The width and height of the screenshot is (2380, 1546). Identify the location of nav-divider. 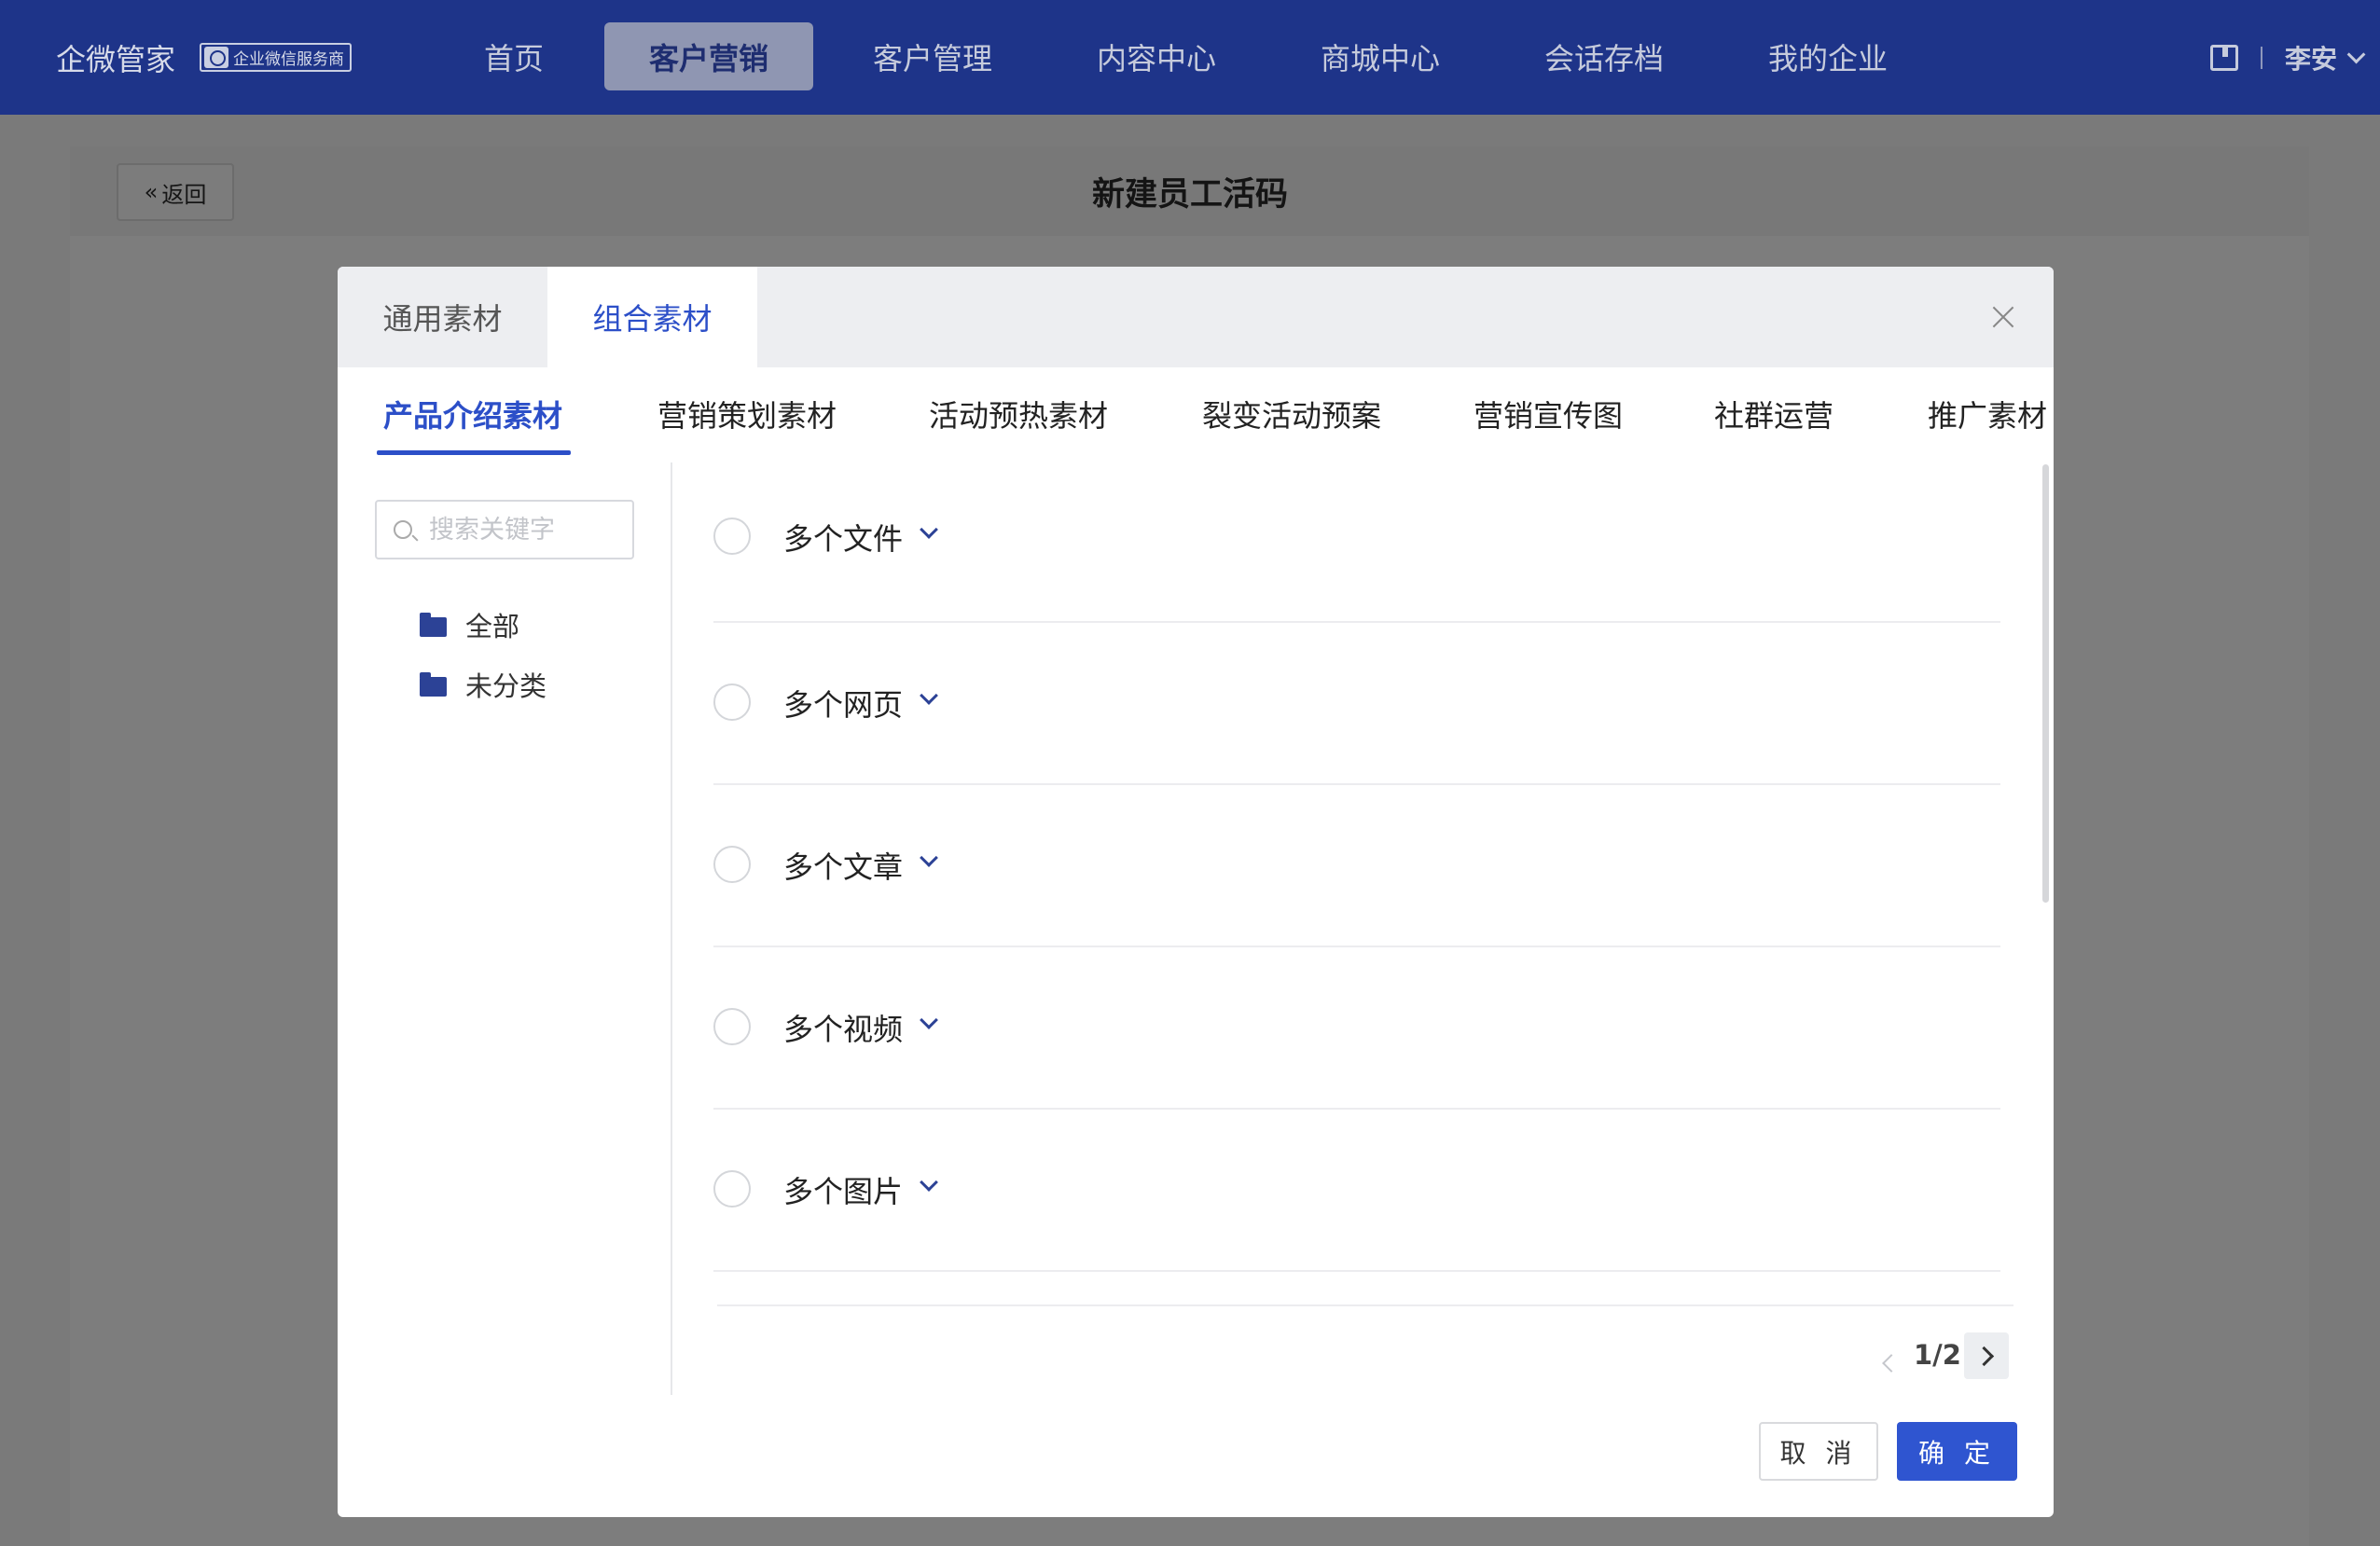
(2261, 58).